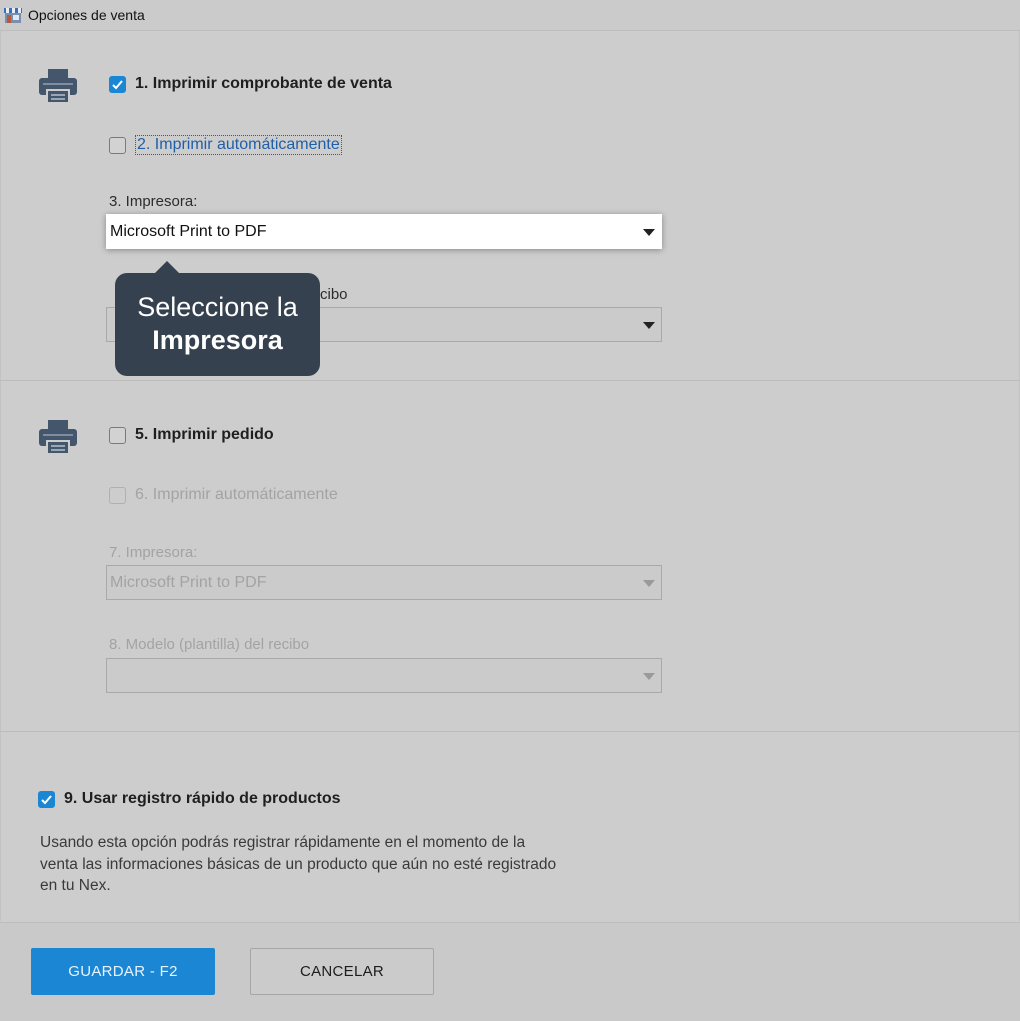  I want to click on quick-register-row: 9. Usar registro rápido de productos, so click(189, 799).